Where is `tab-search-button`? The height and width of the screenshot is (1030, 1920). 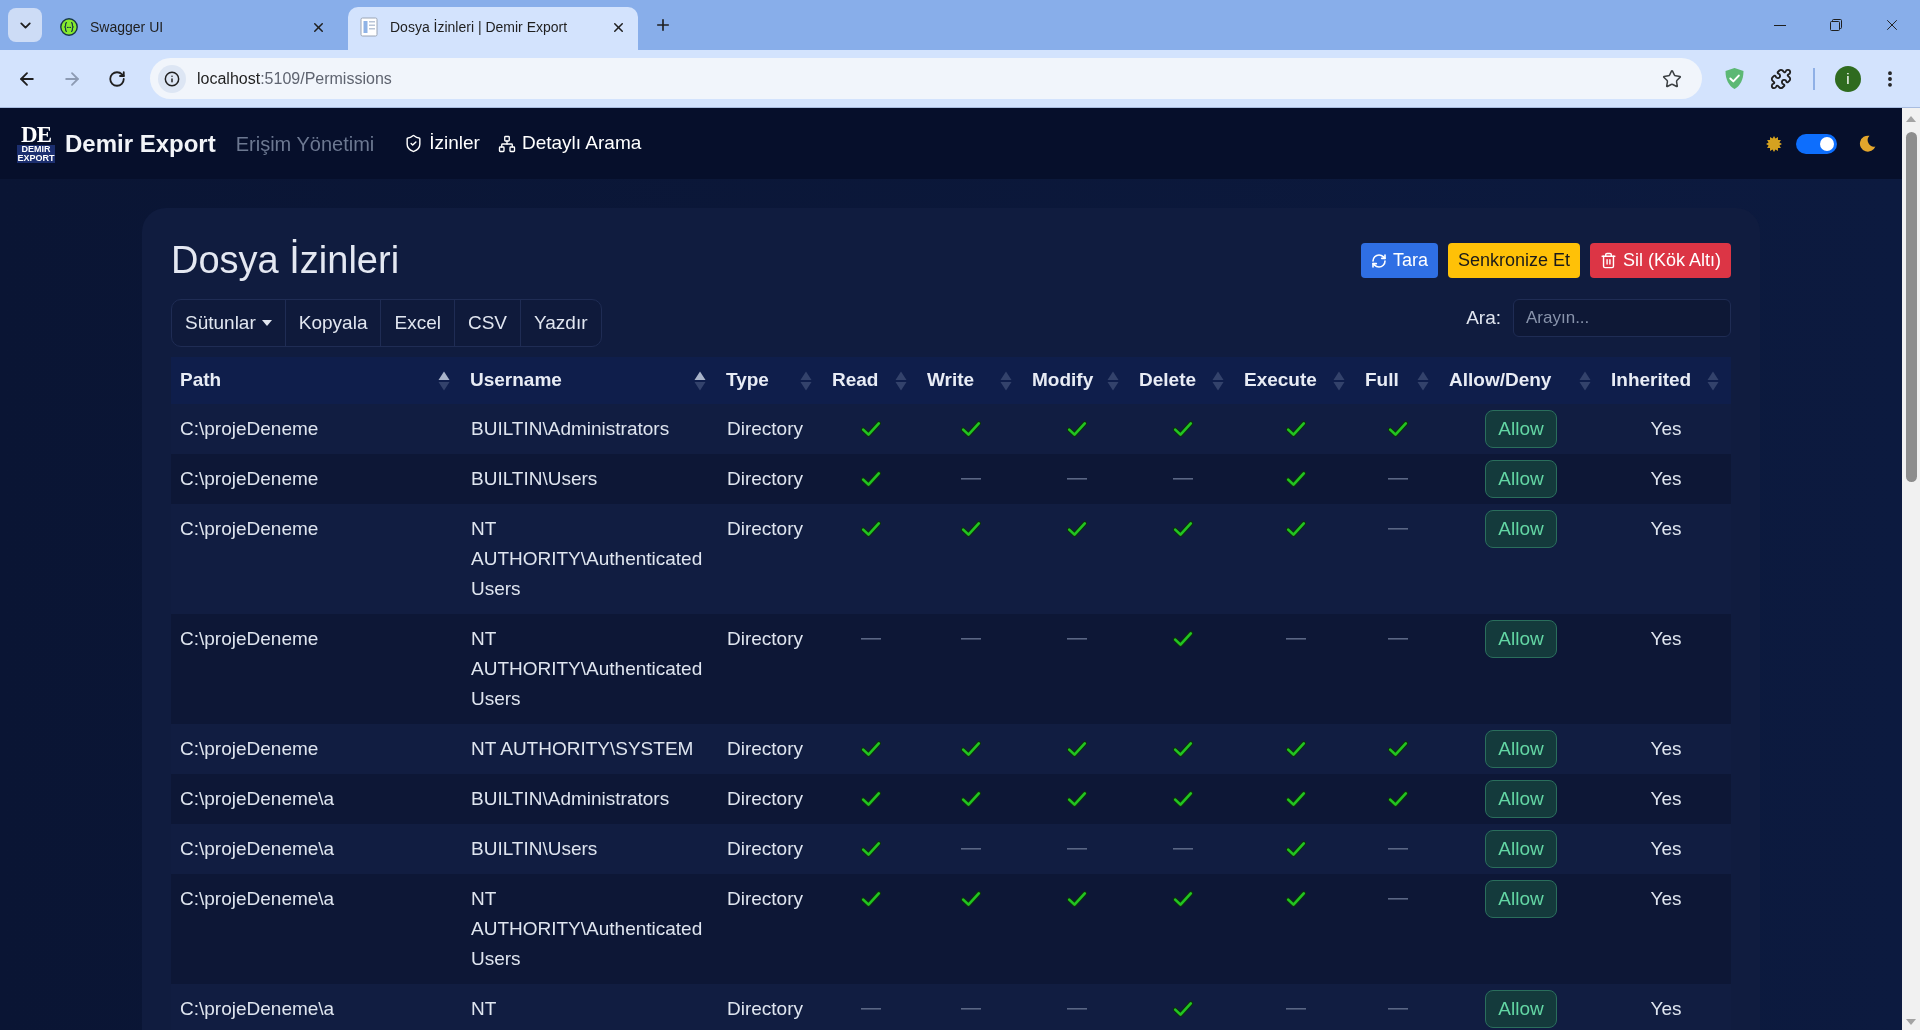 tab-search-button is located at coordinates (25, 25).